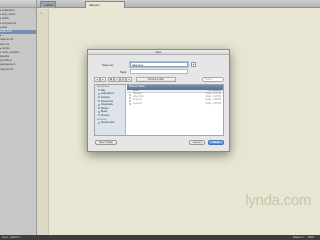  Describe the element at coordinates (159, 64) in the screenshot. I see `save-as-field: data.json` at that location.